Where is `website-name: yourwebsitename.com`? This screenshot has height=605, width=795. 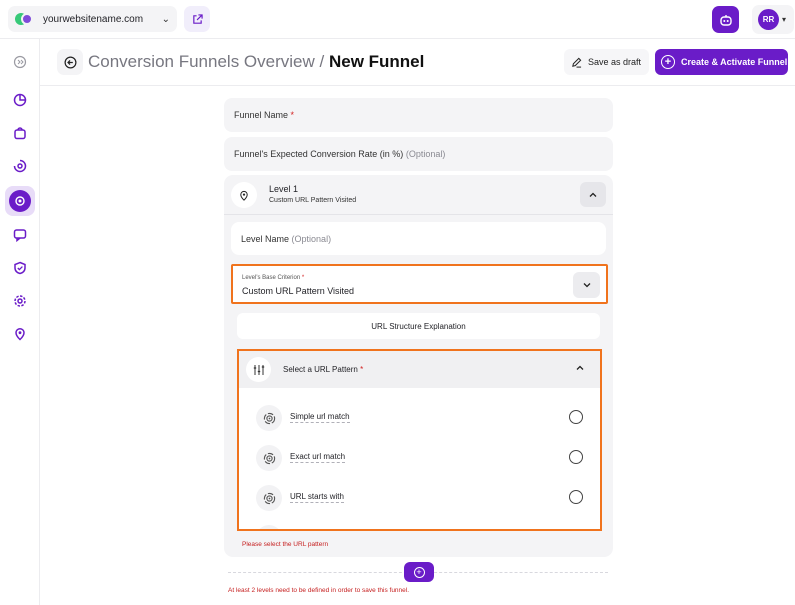
website-name: yourwebsitename.com is located at coordinates (93, 19).